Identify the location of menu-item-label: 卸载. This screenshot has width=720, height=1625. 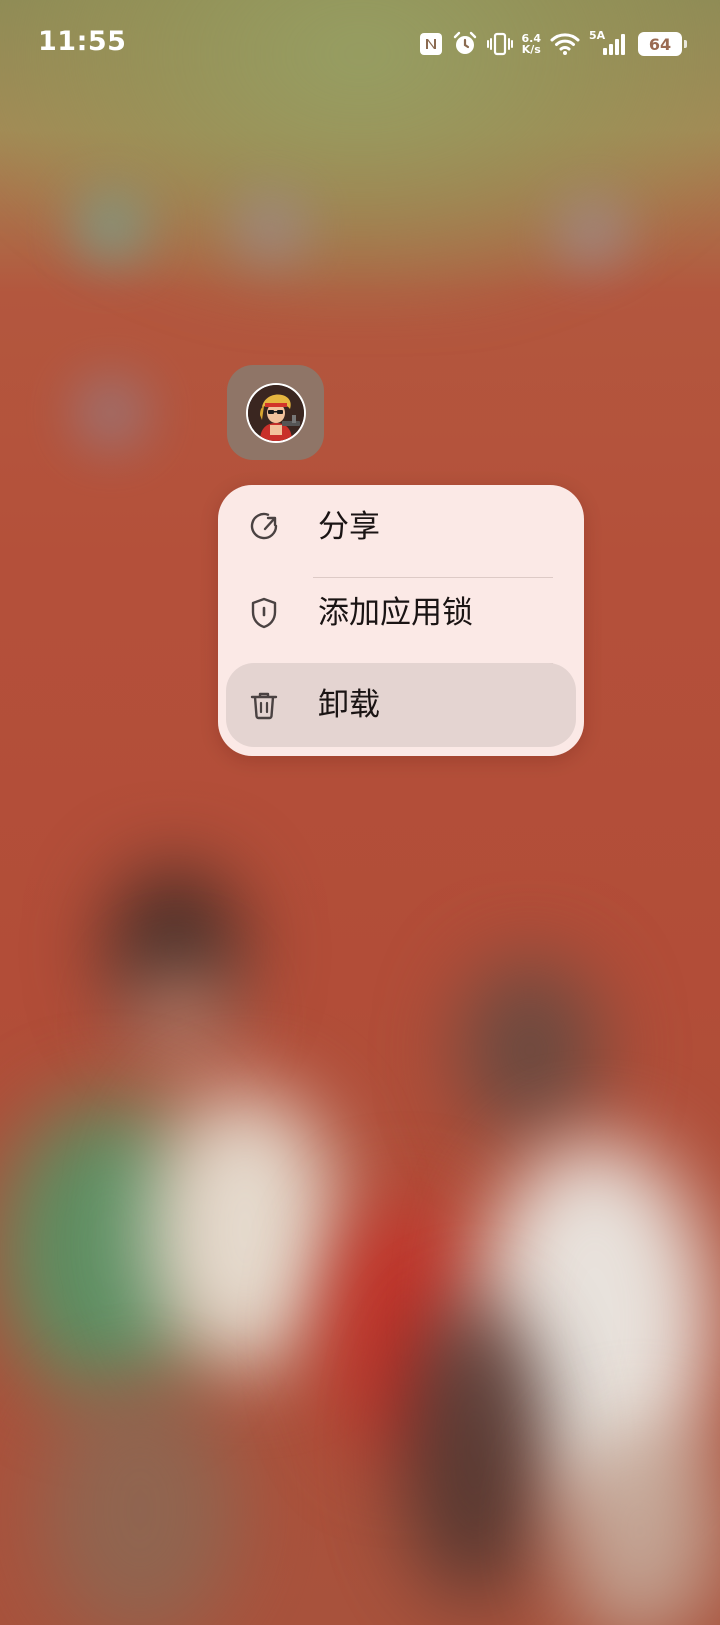
(349, 705).